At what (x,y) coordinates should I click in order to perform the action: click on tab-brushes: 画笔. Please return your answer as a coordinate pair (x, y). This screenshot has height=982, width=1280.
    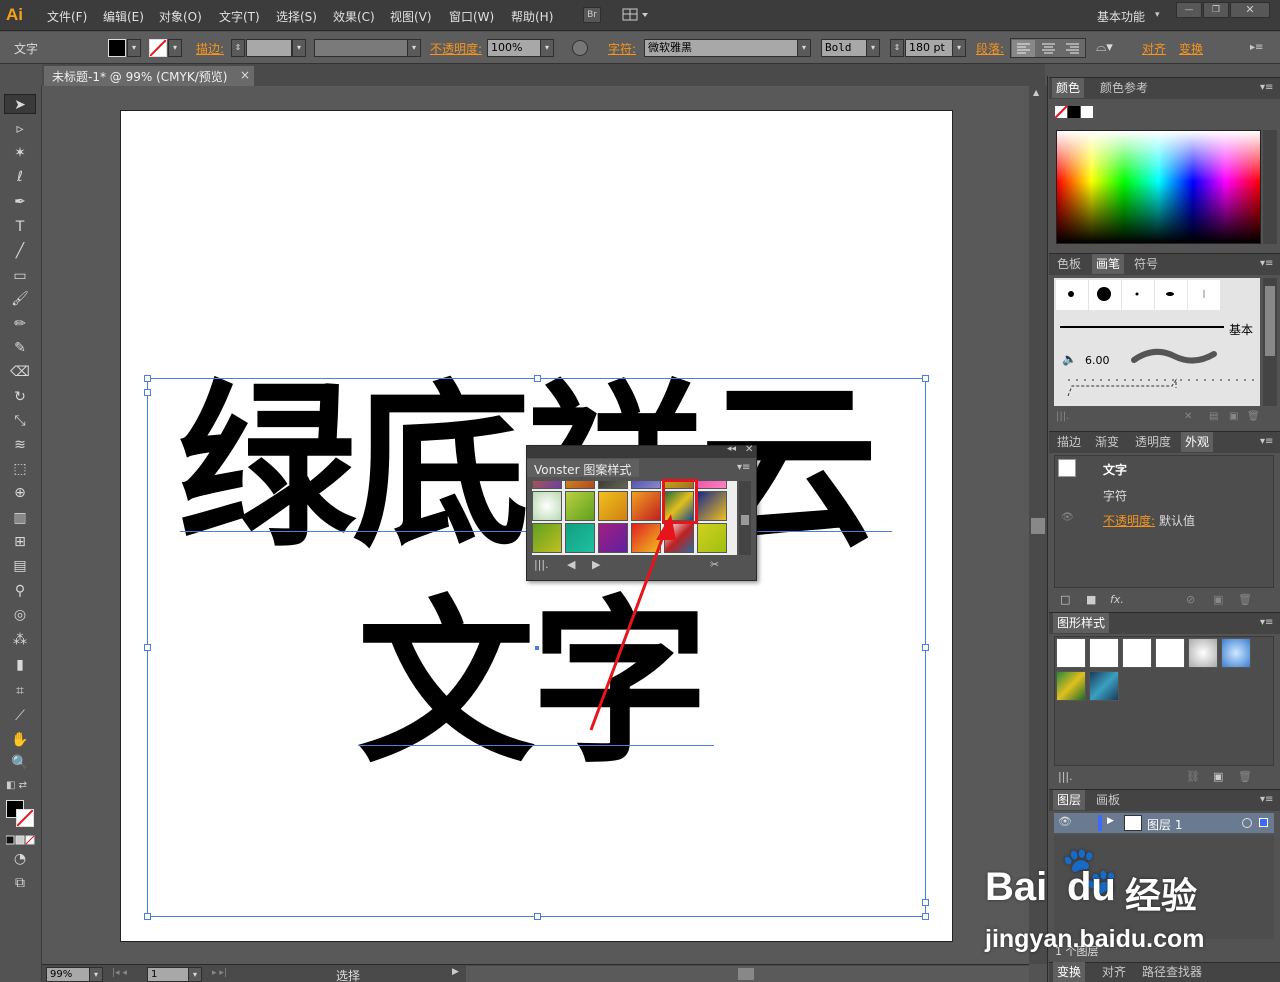
    Looking at the image, I should click on (1108, 264).